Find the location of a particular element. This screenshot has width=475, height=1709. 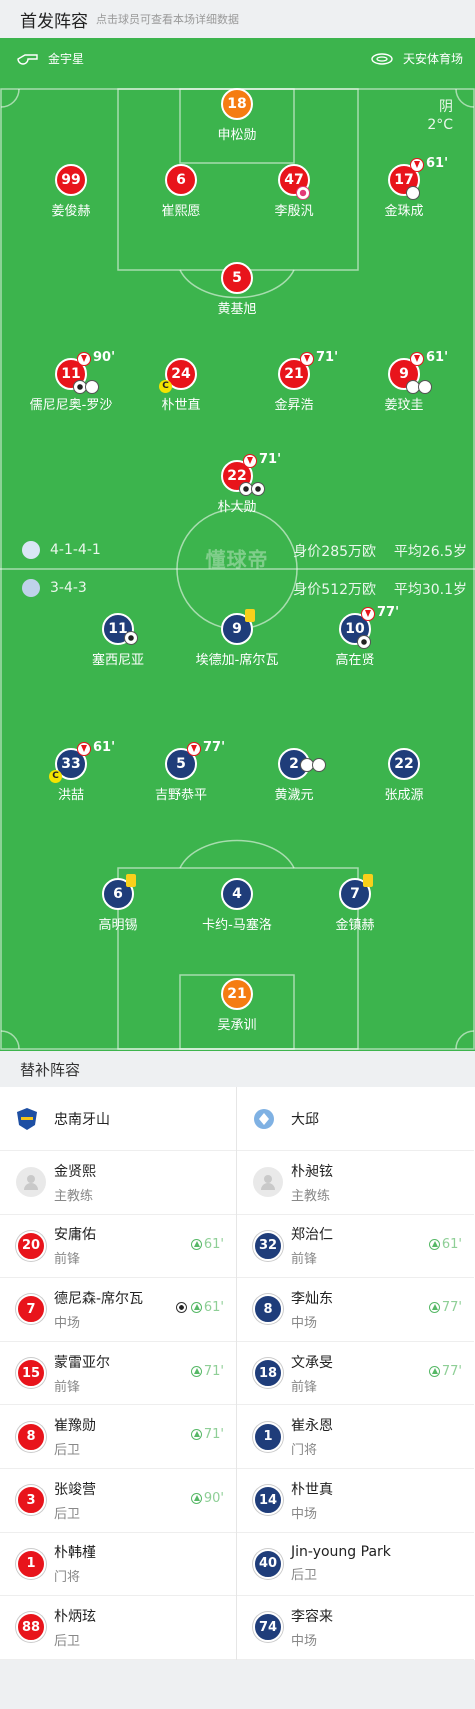

home-player: 21 71' 金昇浩 is located at coordinates (294, 381).